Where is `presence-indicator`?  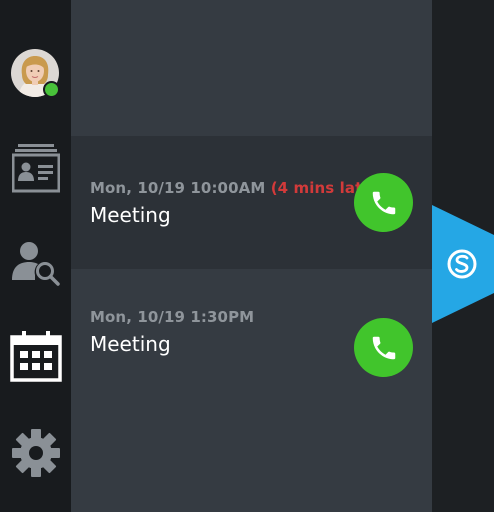 presence-indicator is located at coordinates (51, 89).